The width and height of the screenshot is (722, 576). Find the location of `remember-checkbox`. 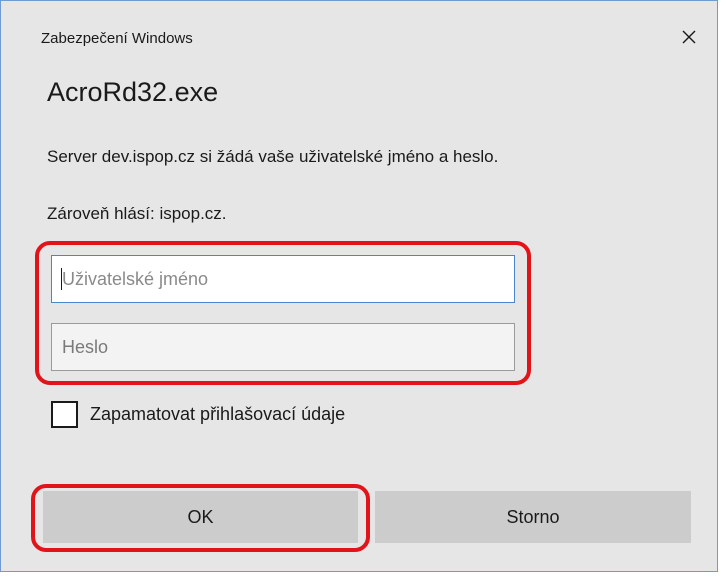

remember-checkbox is located at coordinates (64, 414).